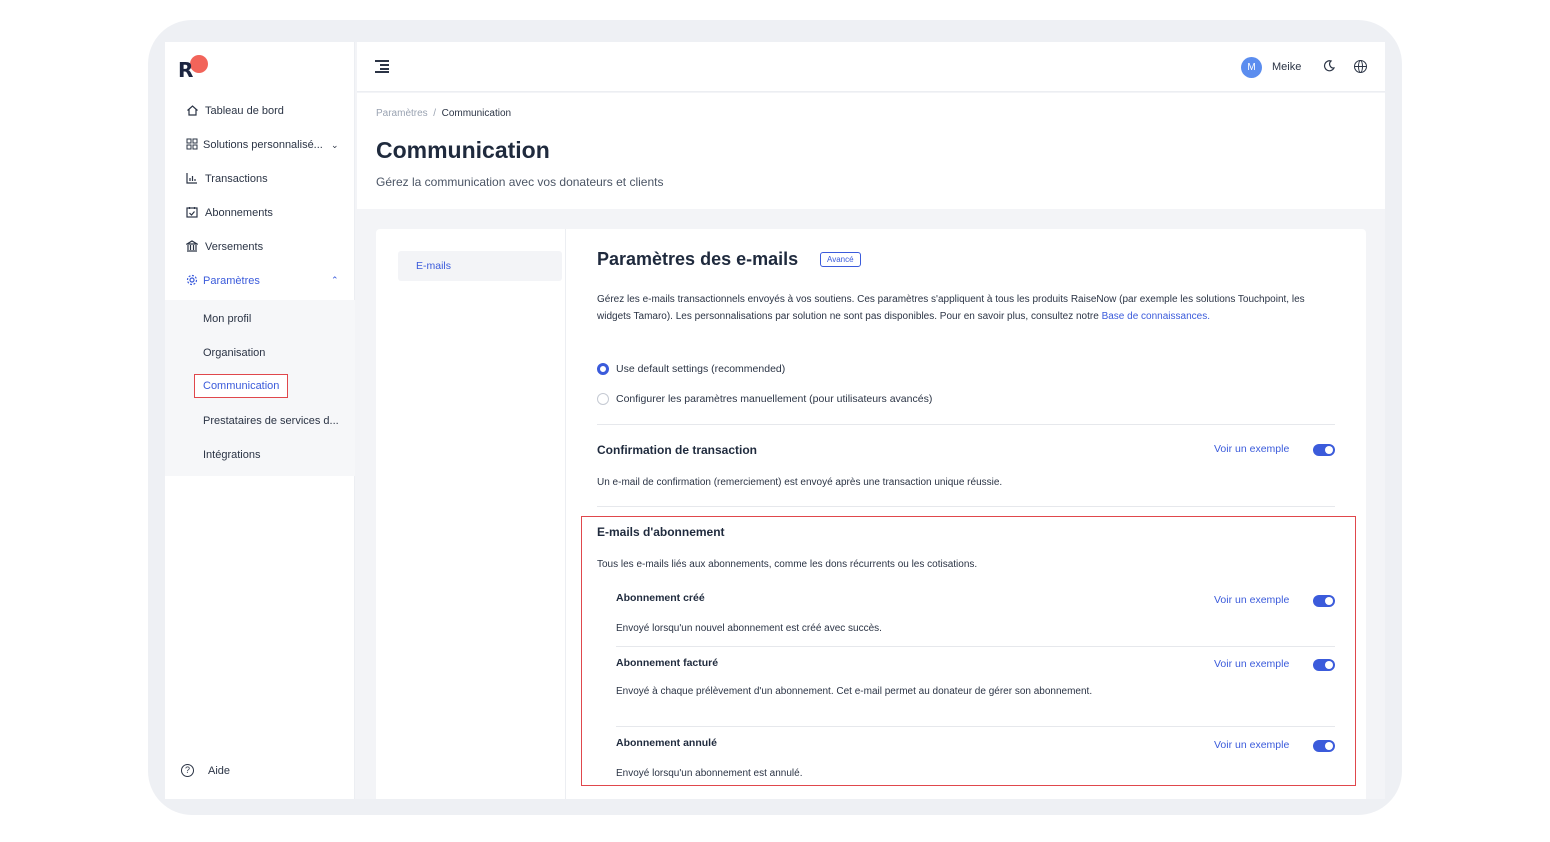 The image size is (1550, 842). Describe the element at coordinates (231, 281) in the screenshot. I see `sidebar-item-label: Paramètres` at that location.